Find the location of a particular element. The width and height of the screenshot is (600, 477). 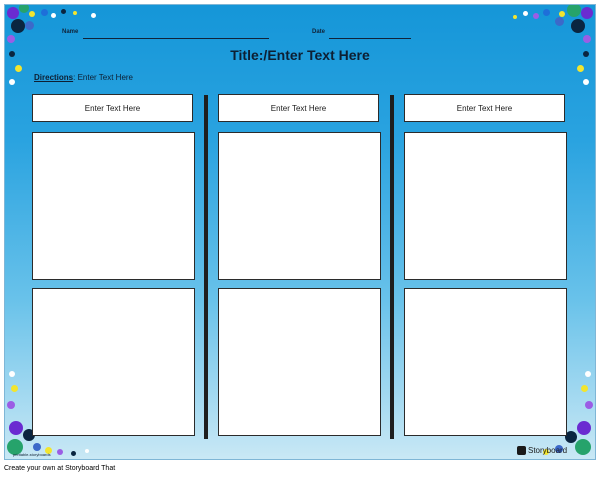

name-label: Name is located at coordinates (70, 32).